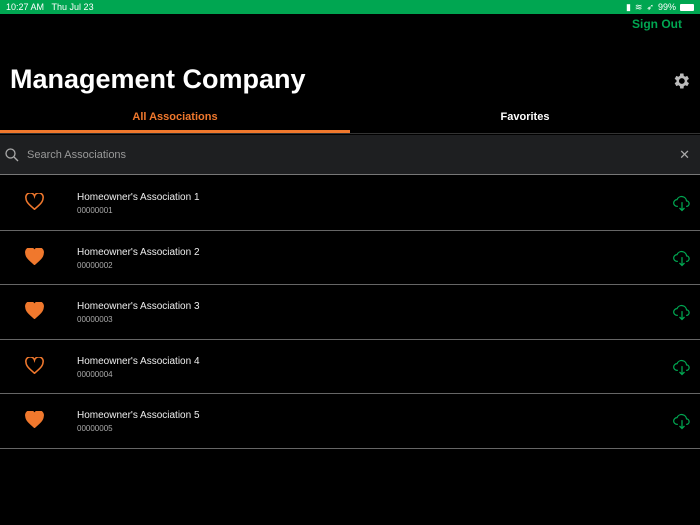 The image size is (700, 525). Describe the element at coordinates (684, 155) in the screenshot. I see `clear-search-button: ✕` at that location.